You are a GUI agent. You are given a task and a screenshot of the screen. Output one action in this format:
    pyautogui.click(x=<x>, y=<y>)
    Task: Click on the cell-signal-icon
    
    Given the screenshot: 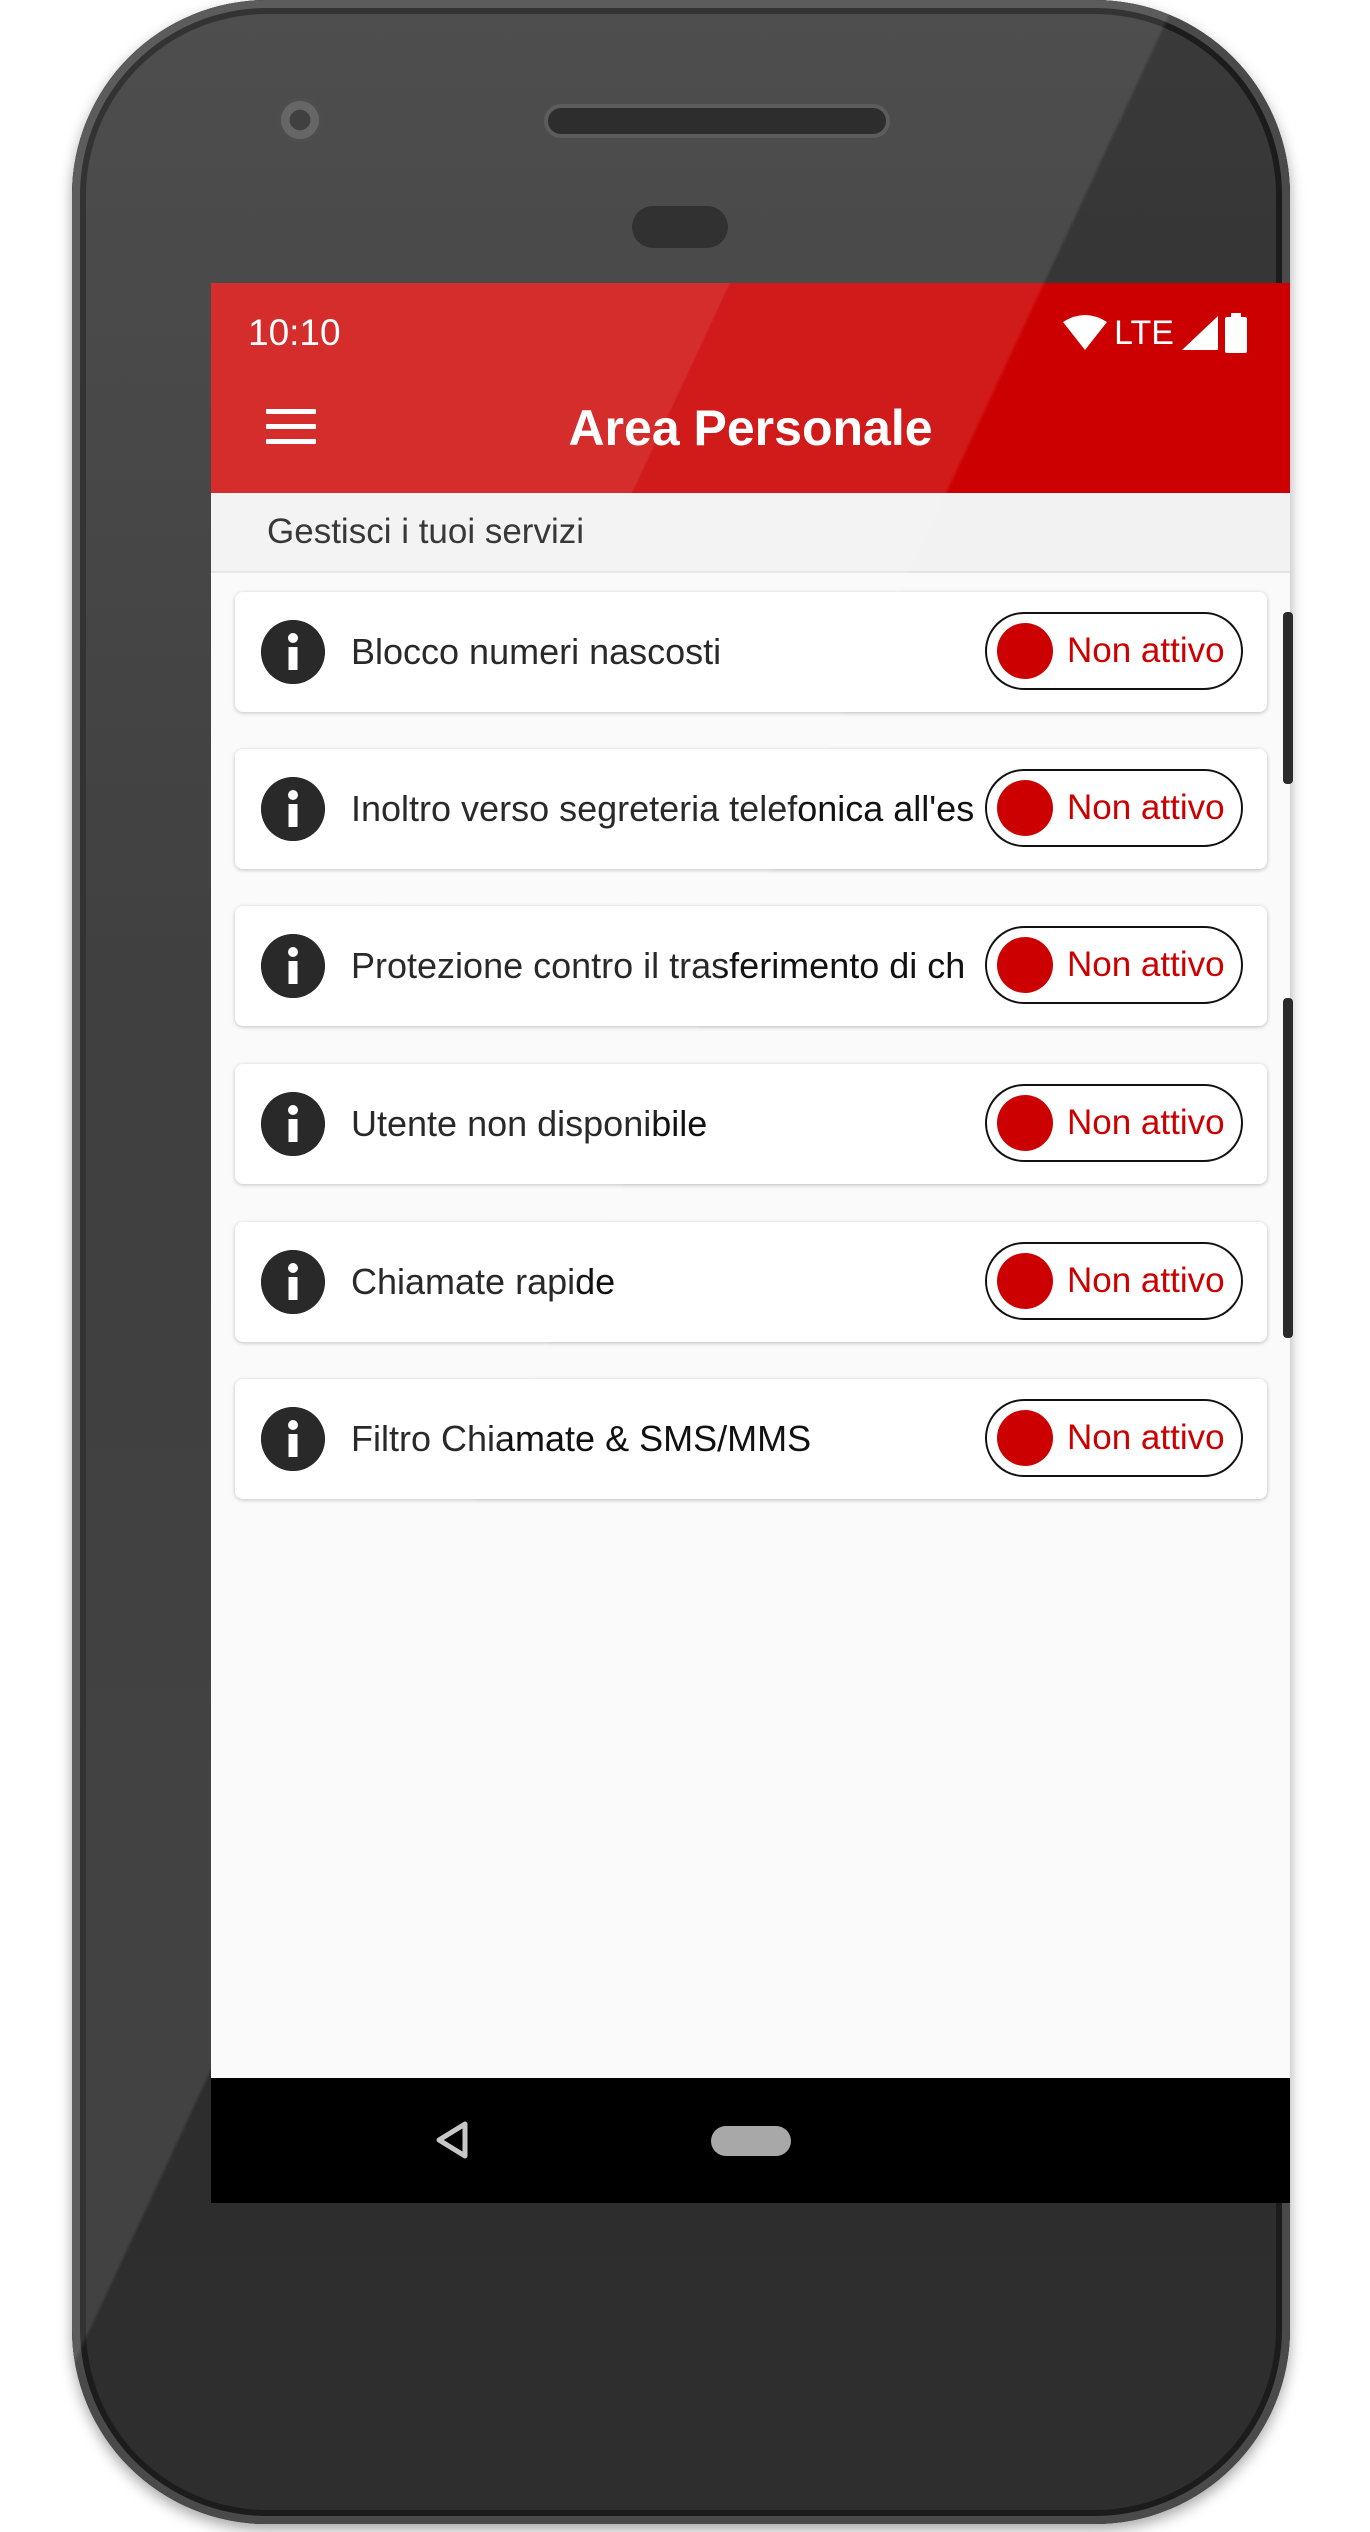 What is the action you would take?
    pyautogui.click(x=1200, y=333)
    